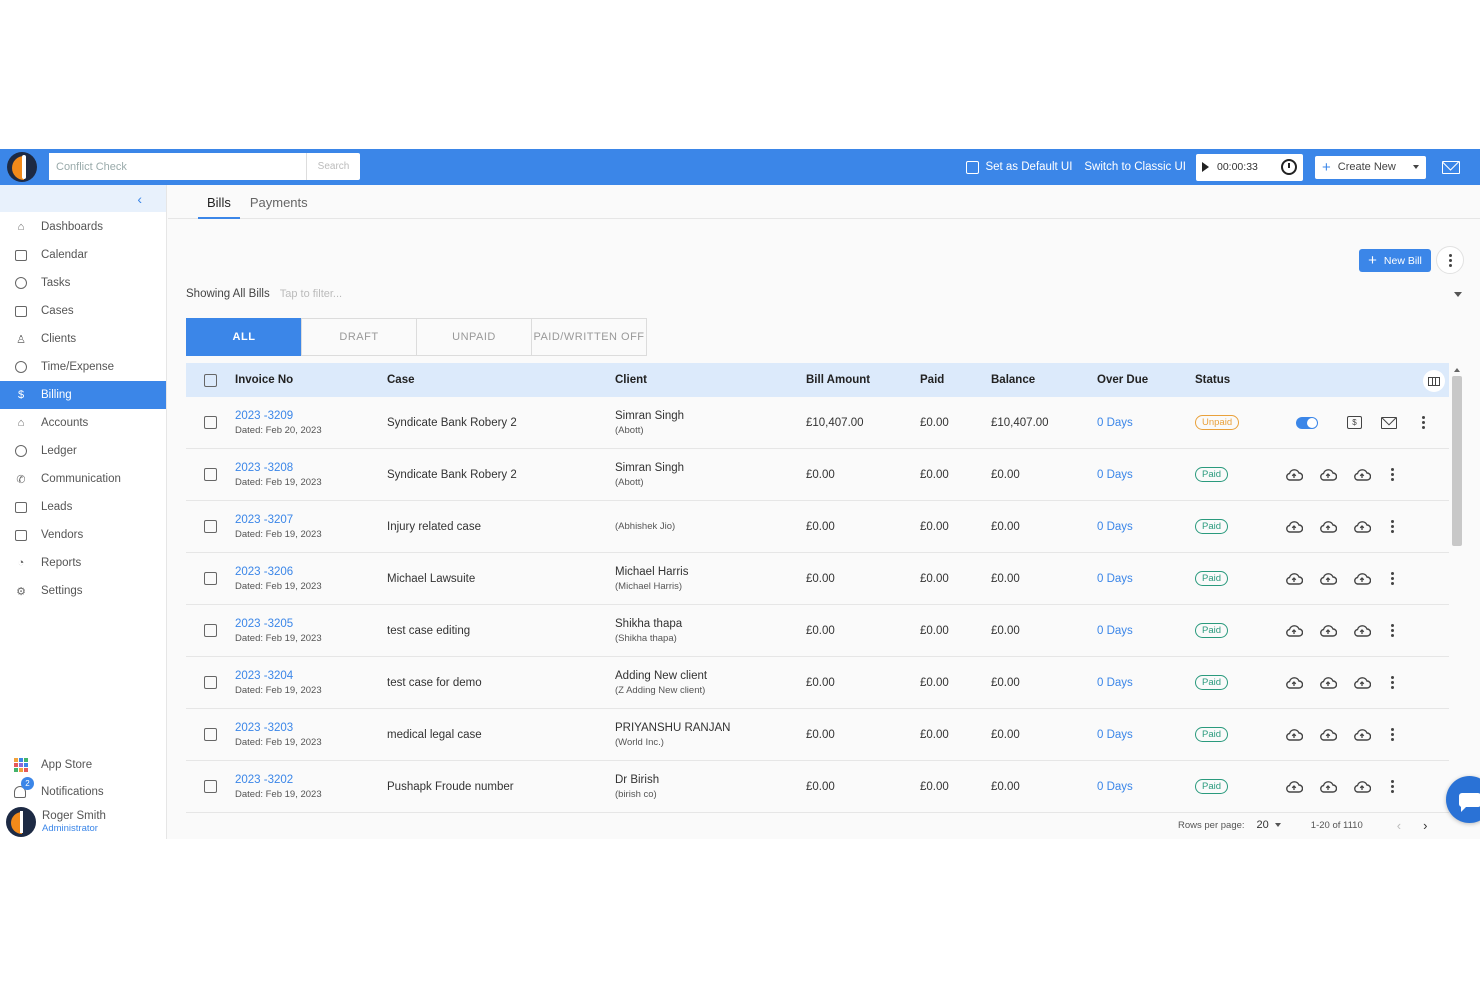  What do you see at coordinates (83, 535) in the screenshot?
I see `sidebar-item-vendors: Vendors` at bounding box center [83, 535].